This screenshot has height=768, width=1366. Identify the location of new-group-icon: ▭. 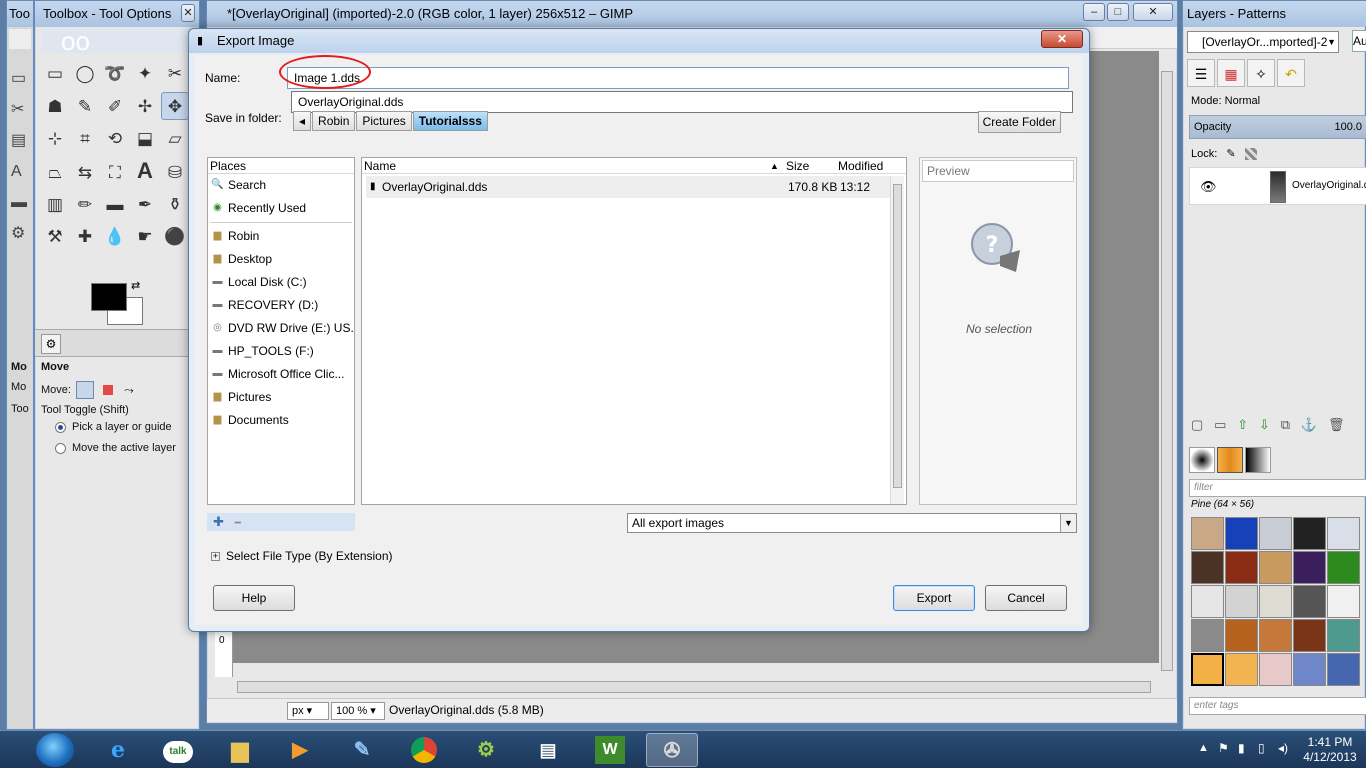
(1220, 424).